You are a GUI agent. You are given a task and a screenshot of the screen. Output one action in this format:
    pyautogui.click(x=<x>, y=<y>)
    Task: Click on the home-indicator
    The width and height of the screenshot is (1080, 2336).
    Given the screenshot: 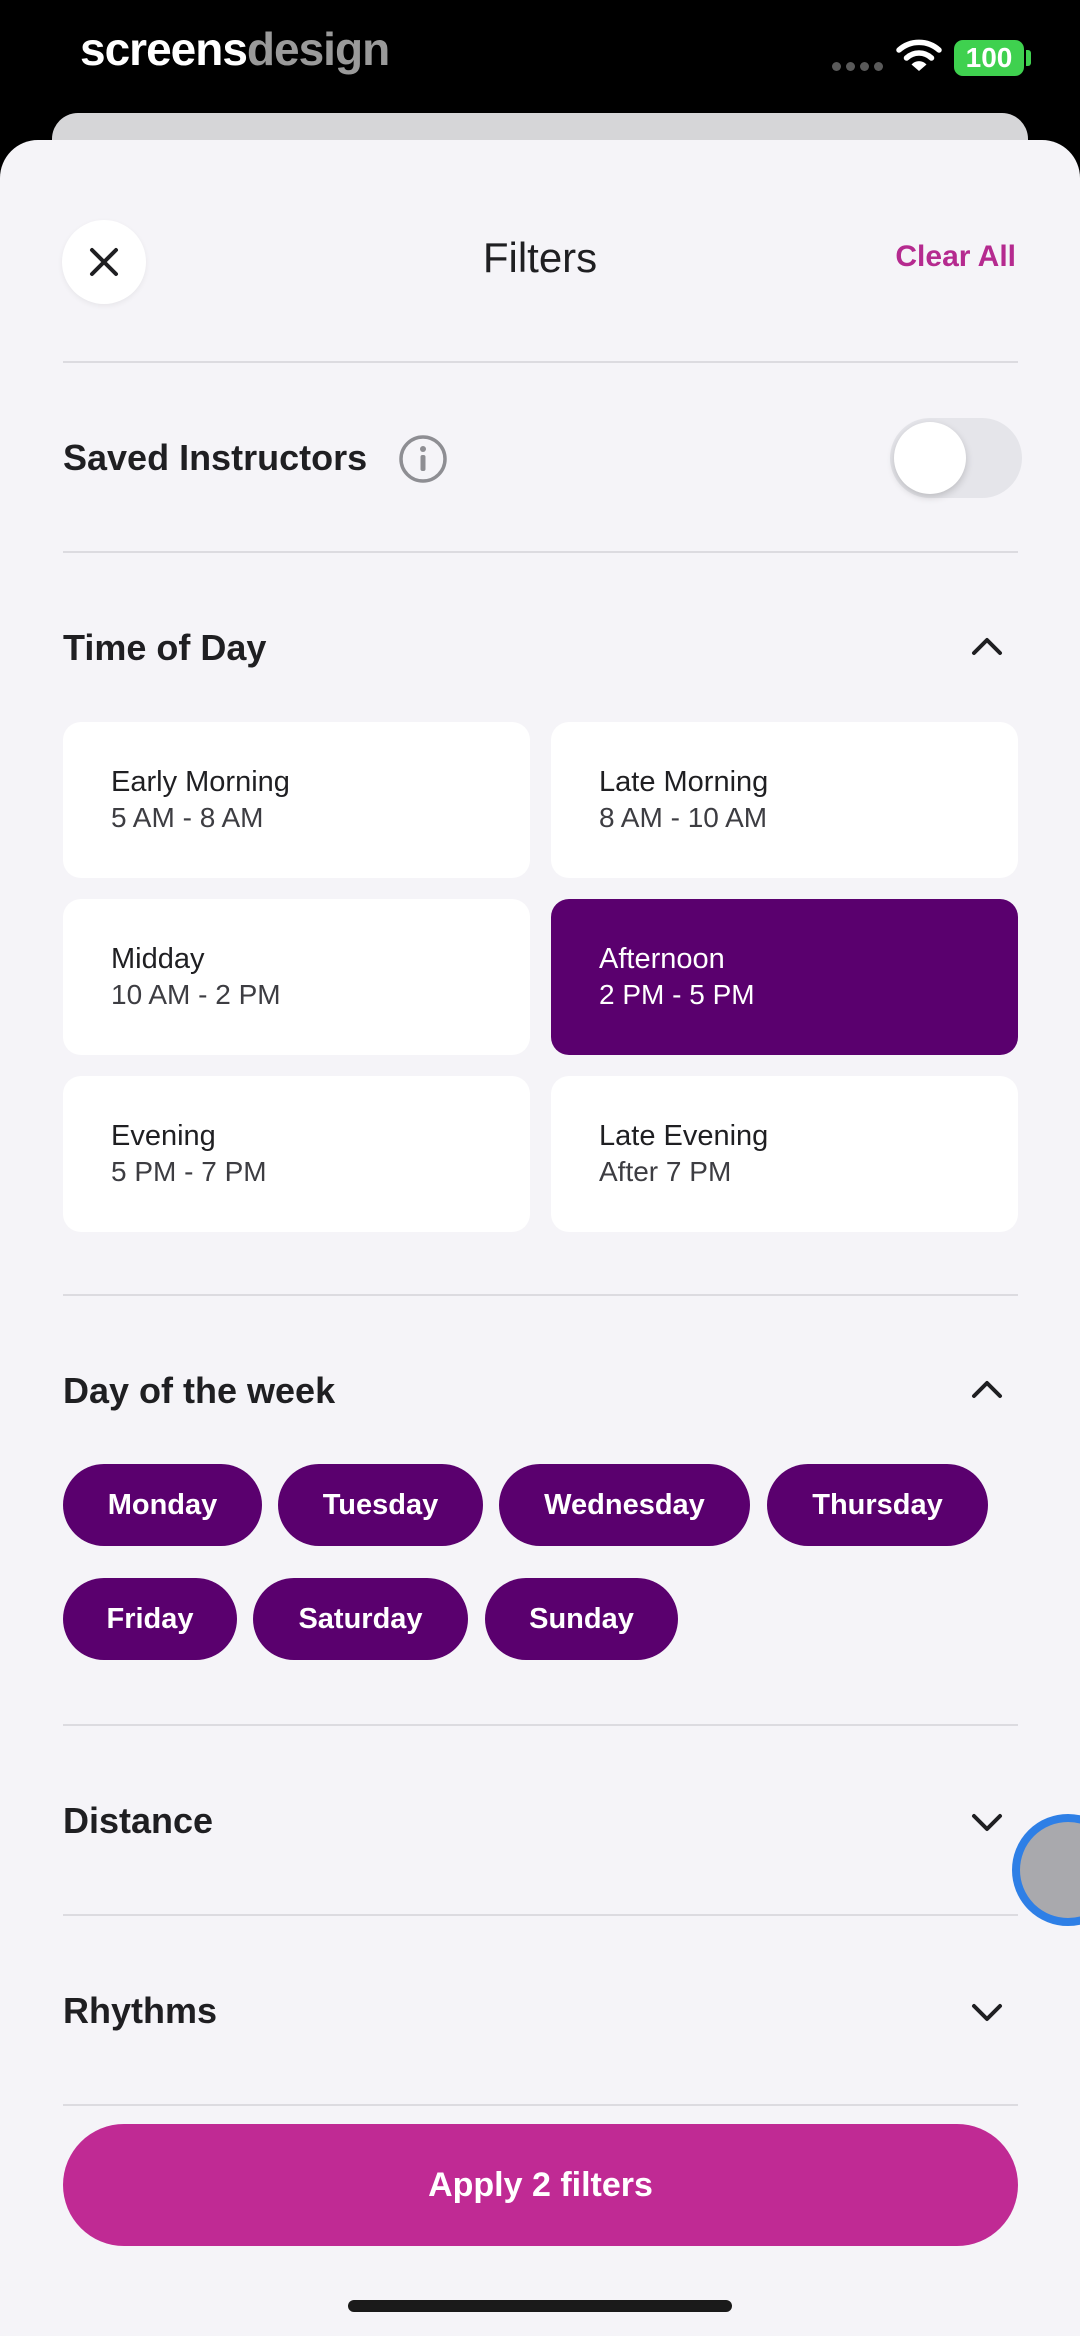 What is the action you would take?
    pyautogui.click(x=540, y=2306)
    